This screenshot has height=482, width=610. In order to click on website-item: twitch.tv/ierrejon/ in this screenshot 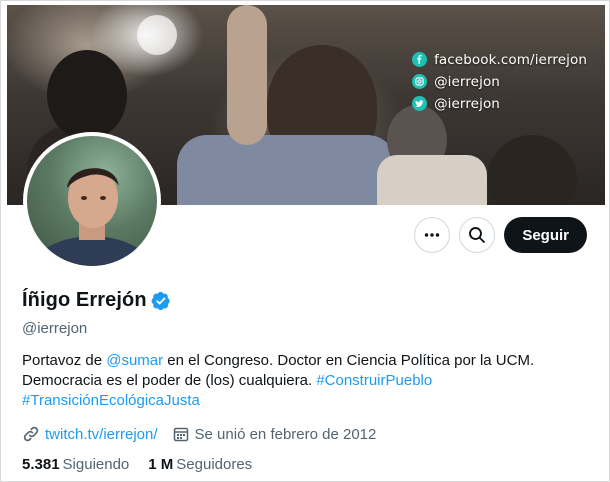, I will do `click(90, 434)`.